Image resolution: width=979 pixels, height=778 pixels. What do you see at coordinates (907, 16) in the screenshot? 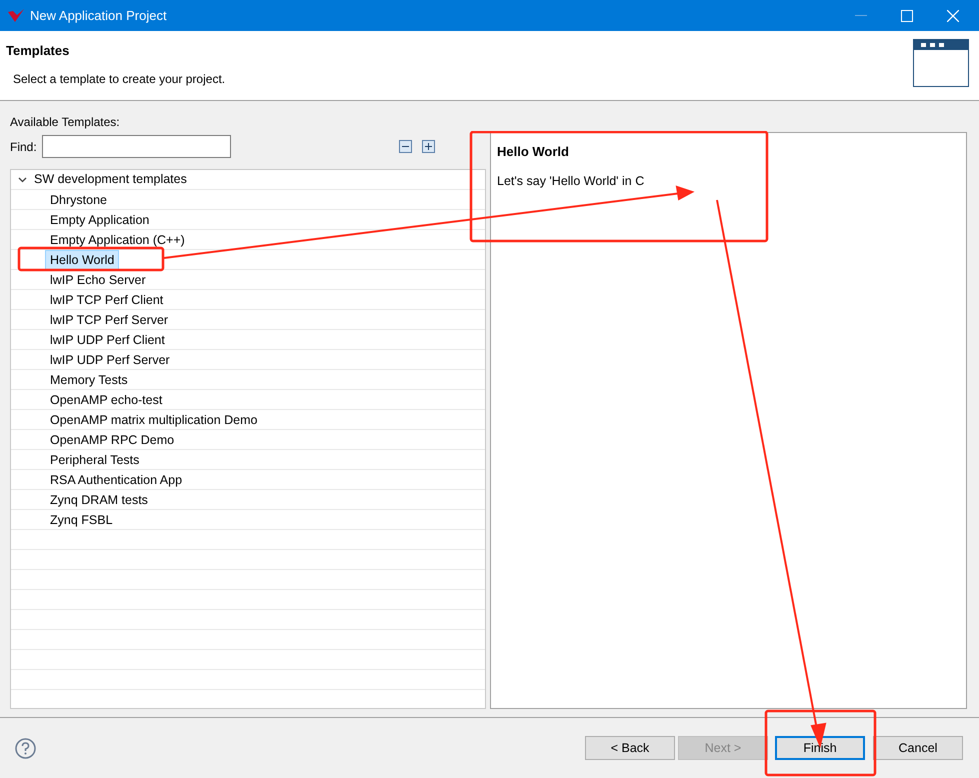
I see `maximize-icon` at bounding box center [907, 16].